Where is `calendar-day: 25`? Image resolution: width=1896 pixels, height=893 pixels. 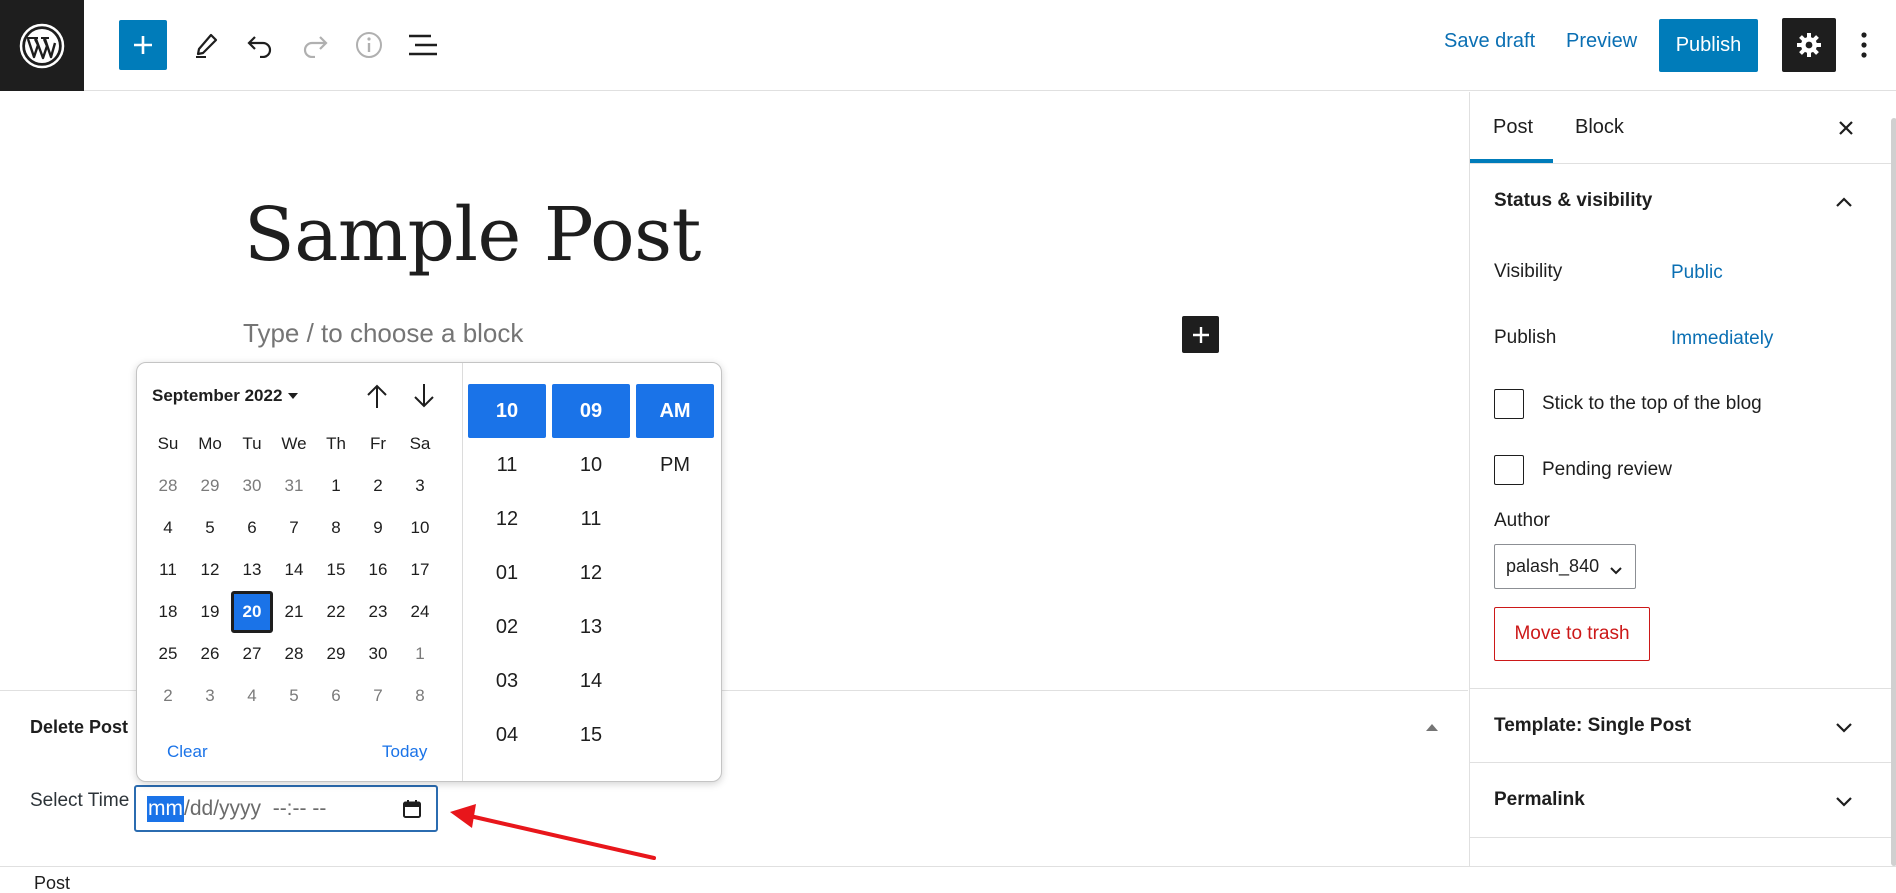
calendar-day: 25 is located at coordinates (168, 654).